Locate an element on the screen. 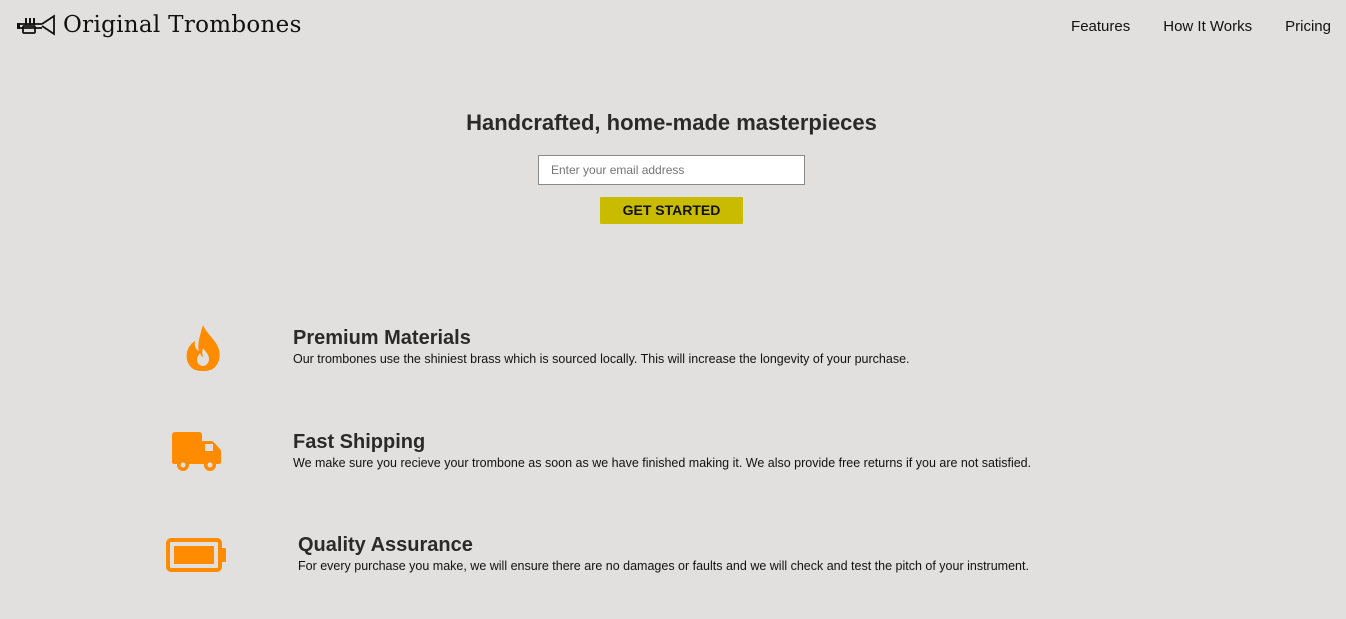 This screenshot has height=619, width=1346. fire-icon is located at coordinates (203, 348).